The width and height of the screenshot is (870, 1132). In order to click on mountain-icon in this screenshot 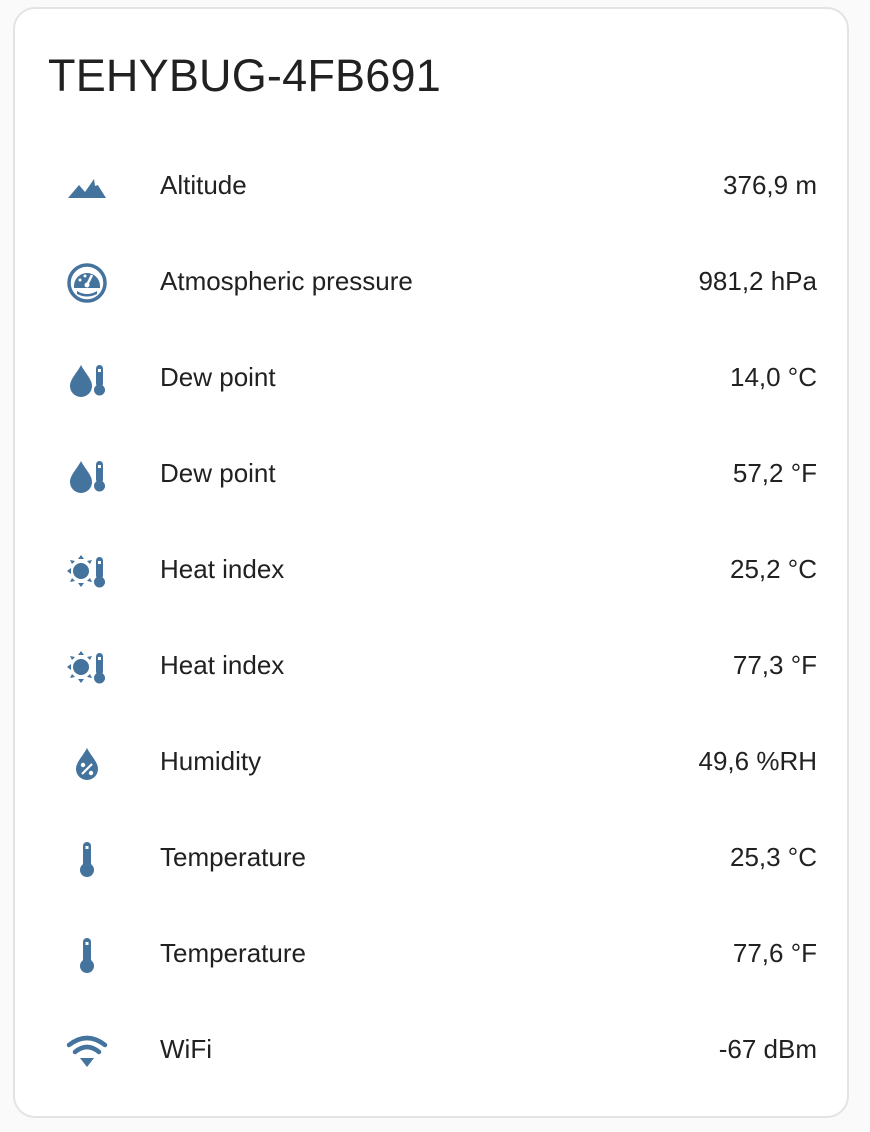, I will do `click(87, 187)`.